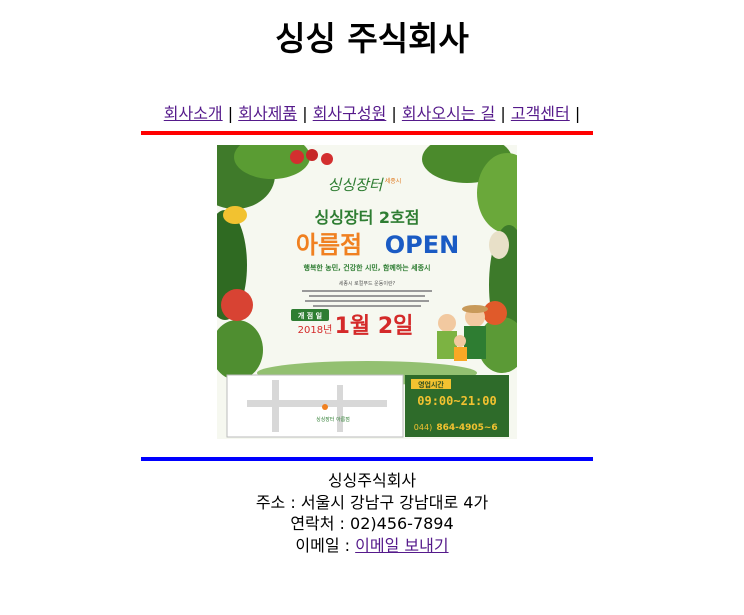 The height and width of the screenshot is (615, 744). What do you see at coordinates (367, 133) in the screenshot?
I see `top-divider` at bounding box center [367, 133].